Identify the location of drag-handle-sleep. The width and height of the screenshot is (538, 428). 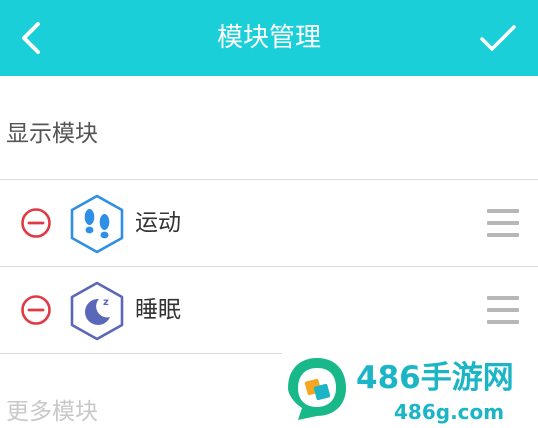
(503, 310).